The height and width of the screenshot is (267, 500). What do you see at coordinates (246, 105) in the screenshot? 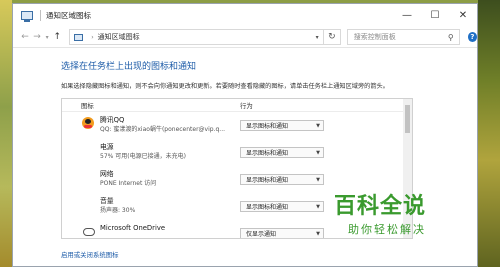
I see `column-header-action: 行为` at bounding box center [246, 105].